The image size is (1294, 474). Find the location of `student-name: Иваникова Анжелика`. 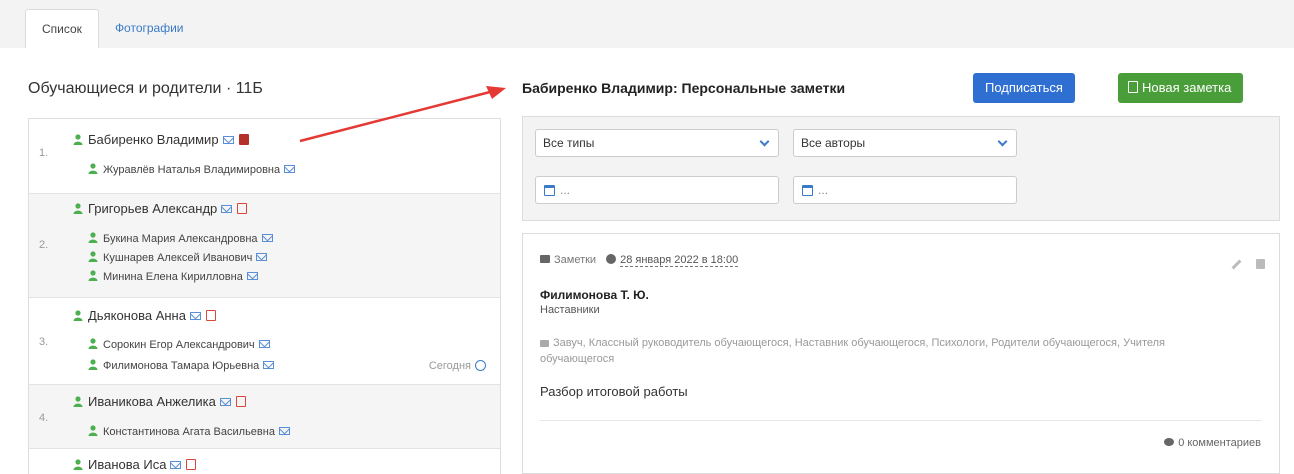

student-name: Иваникова Анжелика is located at coordinates (159, 401).